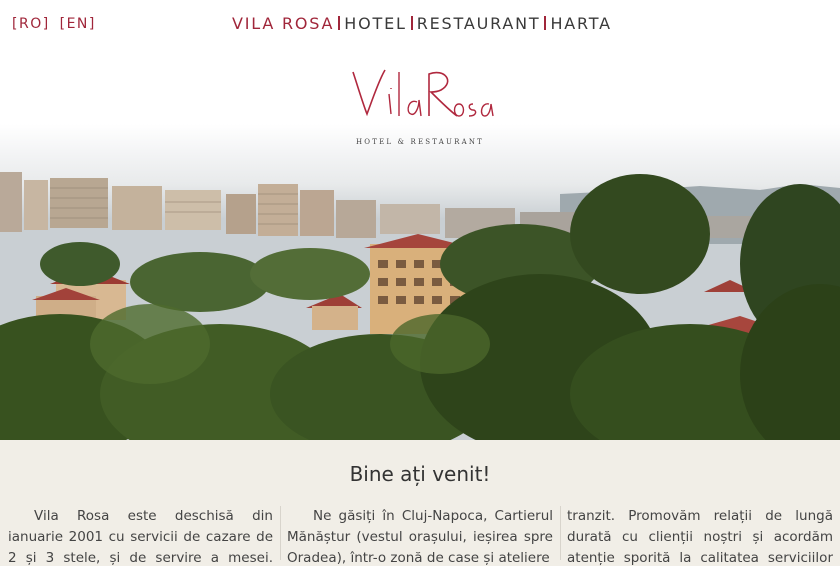 This screenshot has width=840, height=566. I want to click on top-bar: [RO] [EN] VILA ROSA HOTEL RESTAURANT HARTA, so click(420, 22).